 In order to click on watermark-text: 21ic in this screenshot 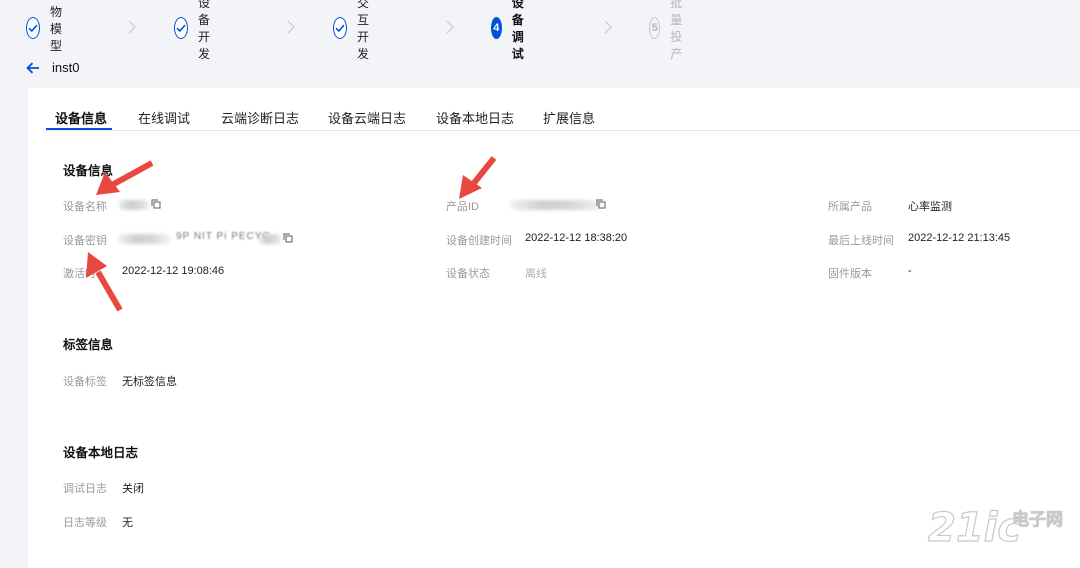, I will do `click(974, 526)`.